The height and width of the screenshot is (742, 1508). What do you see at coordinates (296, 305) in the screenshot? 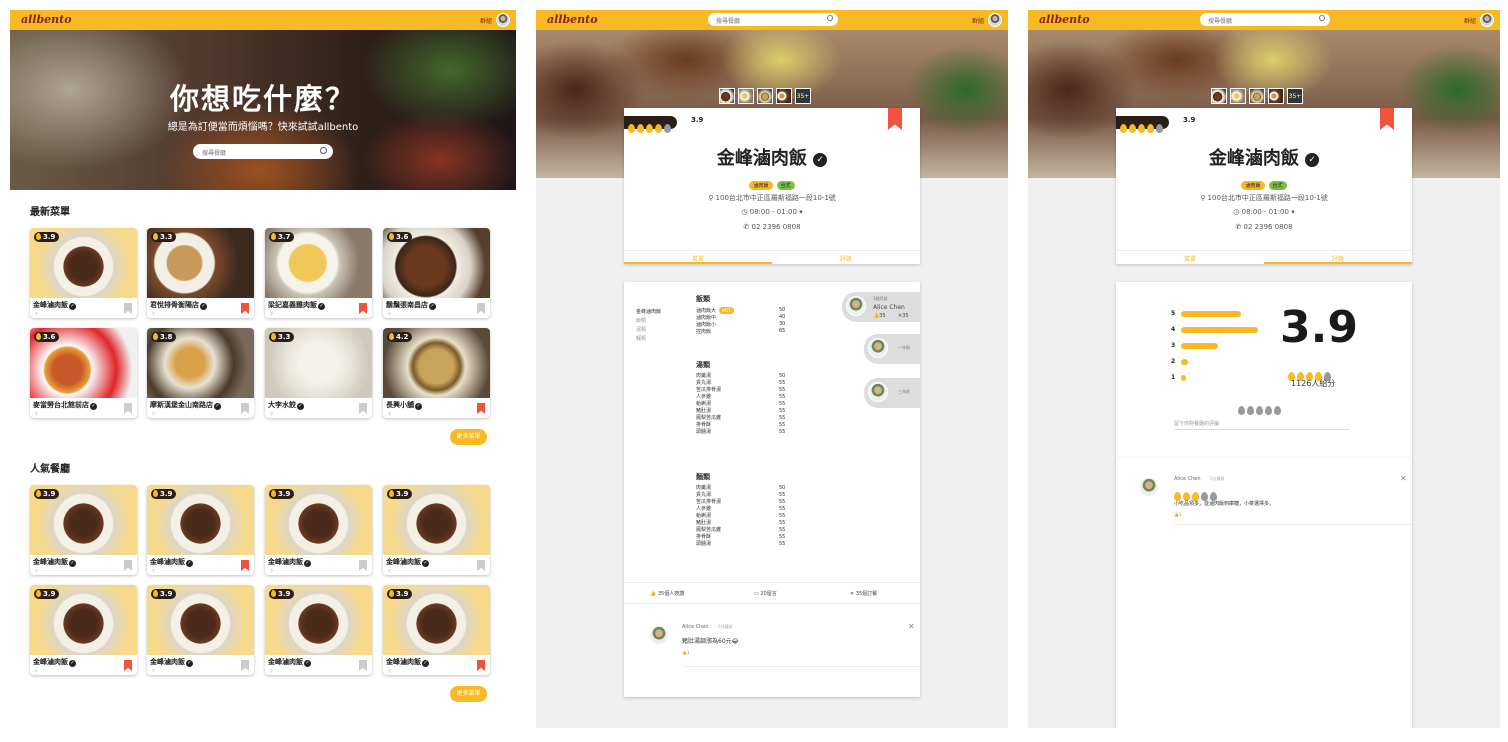
I see `restaurant-card-name: 梁記嘉義雞肉飯 ✓` at bounding box center [296, 305].